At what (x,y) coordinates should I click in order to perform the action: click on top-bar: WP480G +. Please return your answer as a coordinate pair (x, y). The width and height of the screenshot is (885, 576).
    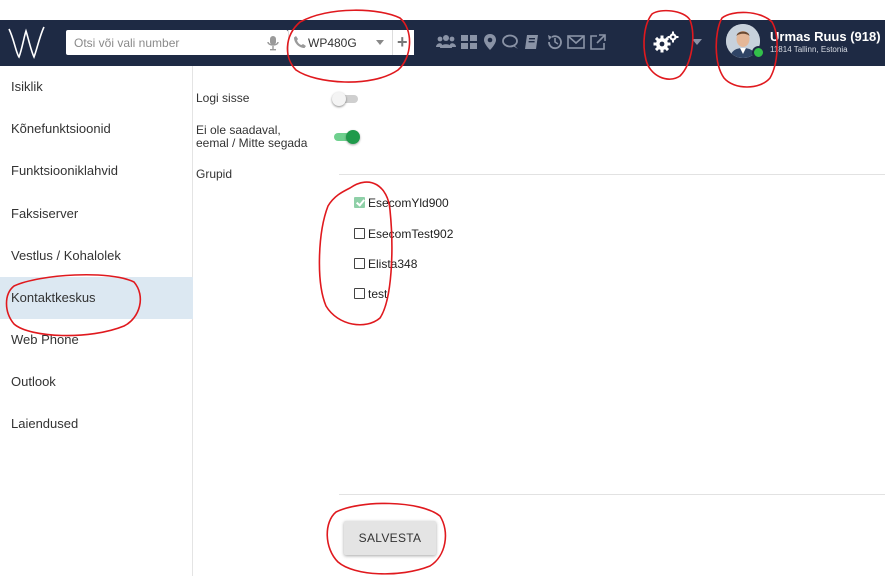
    Looking at the image, I should click on (442, 43).